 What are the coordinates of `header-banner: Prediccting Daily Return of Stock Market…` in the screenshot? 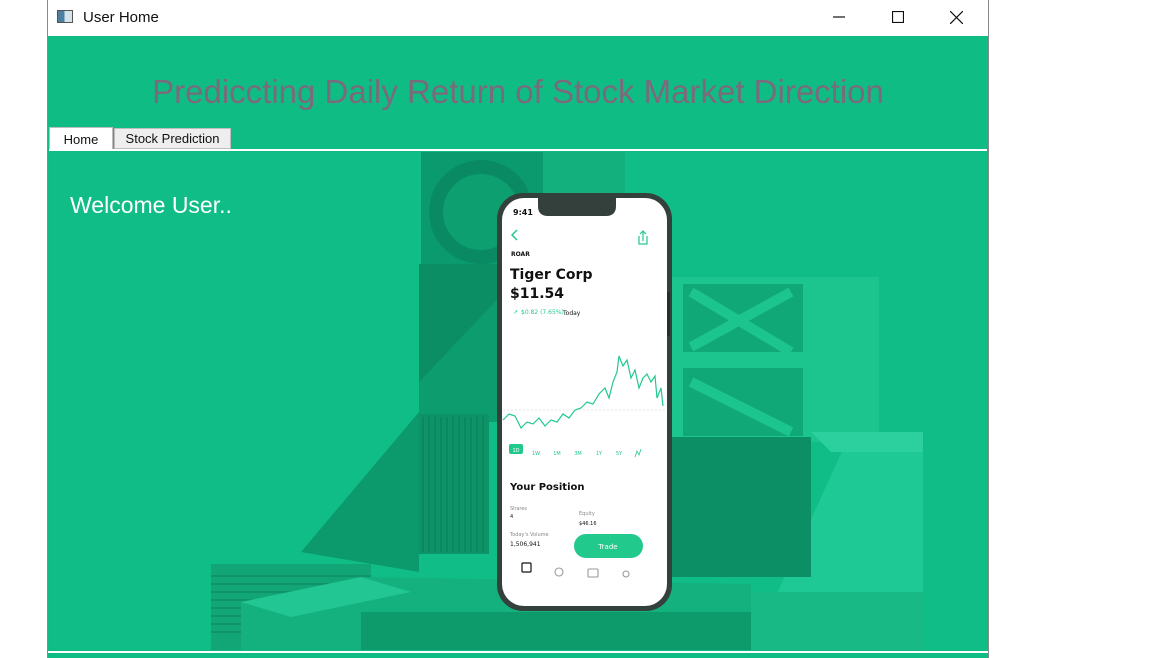 It's located at (518, 82).